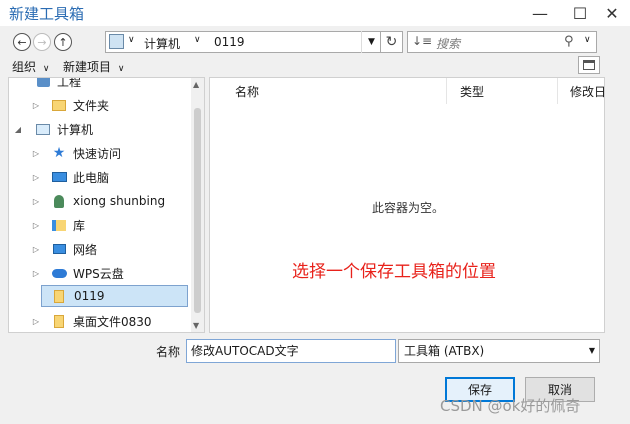  What do you see at coordinates (75, 129) in the screenshot?
I see `tree-item-label: 计算机` at bounding box center [75, 129].